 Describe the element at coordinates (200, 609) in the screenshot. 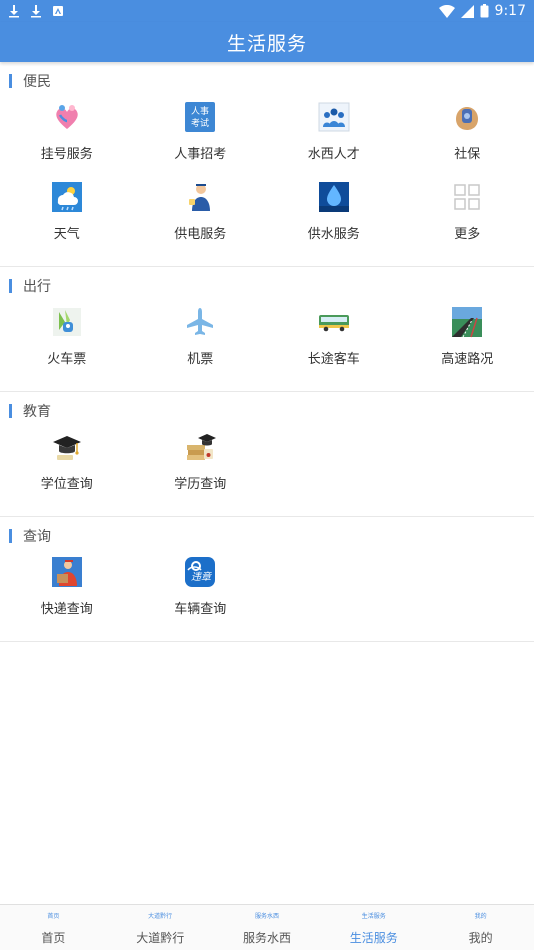

I see `service-label: 车辆查询` at that location.